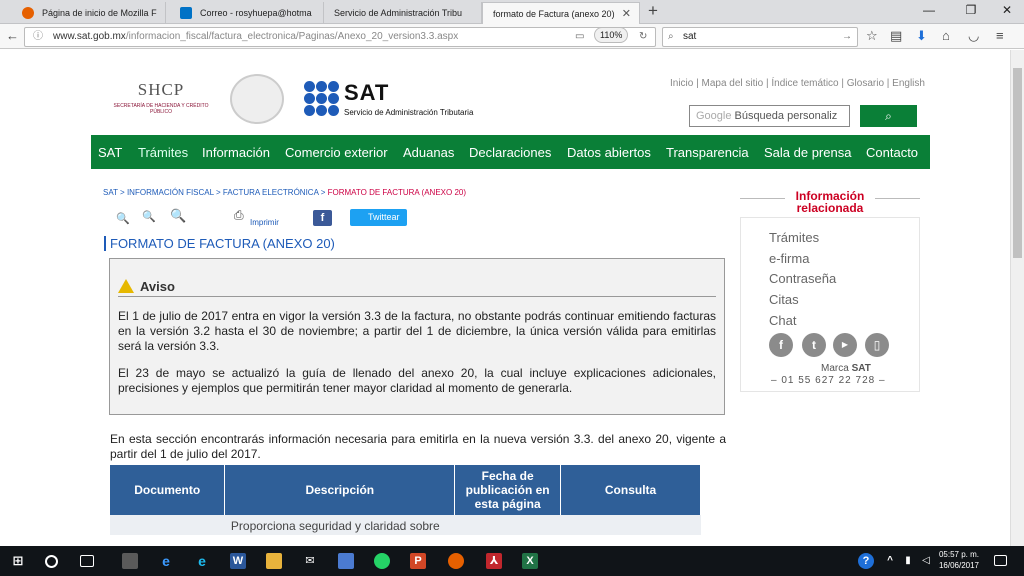  Describe the element at coordinates (769, 116) in the screenshot. I see `site-search-input: Google Búsqueda personaliz` at that location.